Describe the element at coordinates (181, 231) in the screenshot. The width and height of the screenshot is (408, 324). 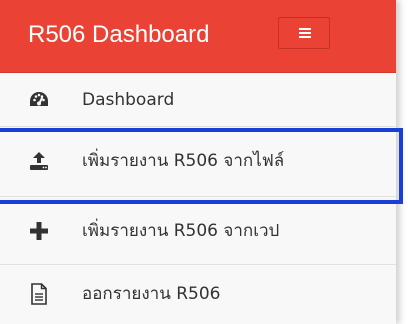
I see `sidebar-item-label: เพิ่มรายงาน R506 จากเวป` at that location.